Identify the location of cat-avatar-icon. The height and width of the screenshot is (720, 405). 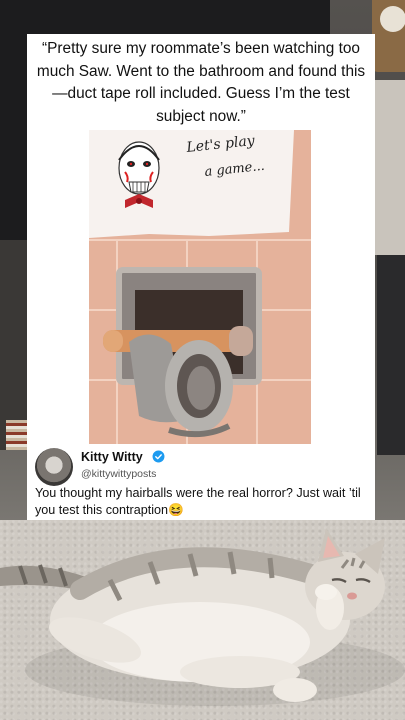
(54, 467).